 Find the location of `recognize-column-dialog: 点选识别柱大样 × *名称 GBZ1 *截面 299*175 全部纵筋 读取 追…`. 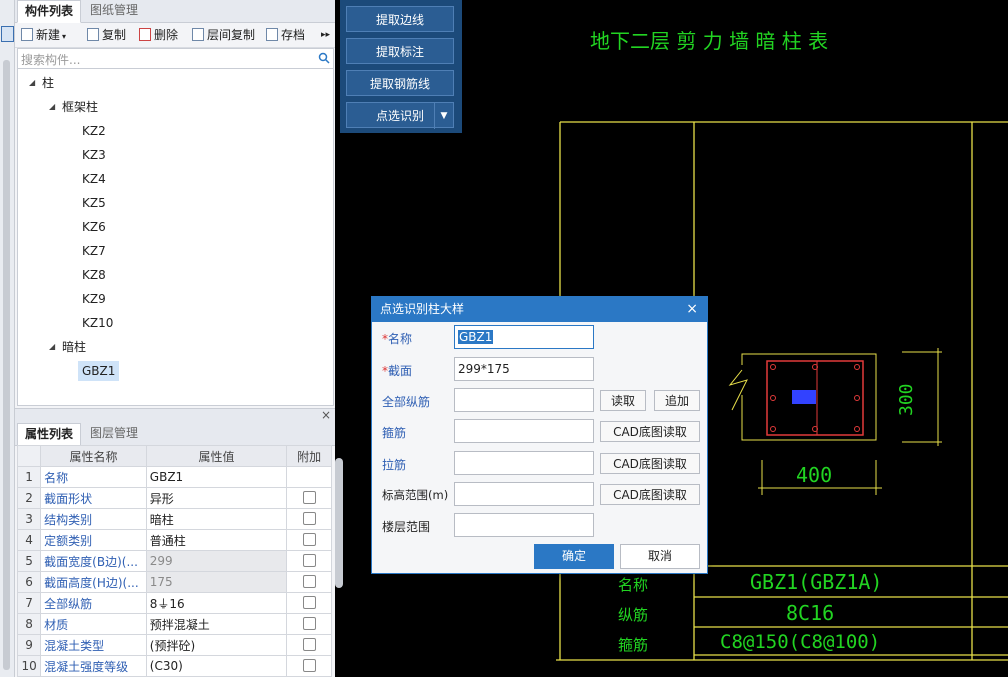

recognize-column-dialog: 点选识别柱大样 × *名称 GBZ1 *截面 299*175 全部纵筋 读取 追… is located at coordinates (539, 435).